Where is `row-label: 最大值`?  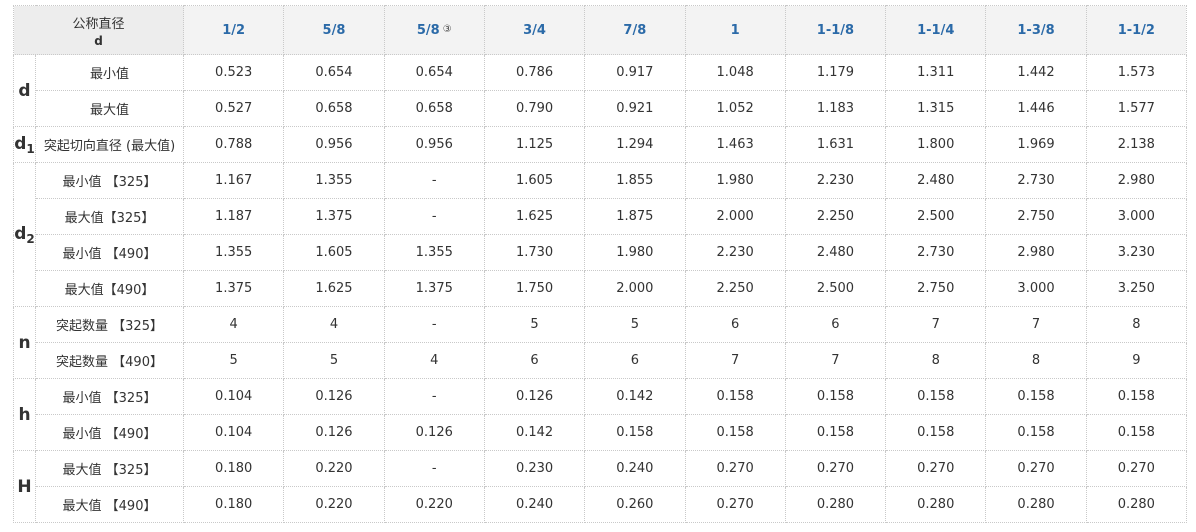
row-label: 最大值 is located at coordinates (109, 108).